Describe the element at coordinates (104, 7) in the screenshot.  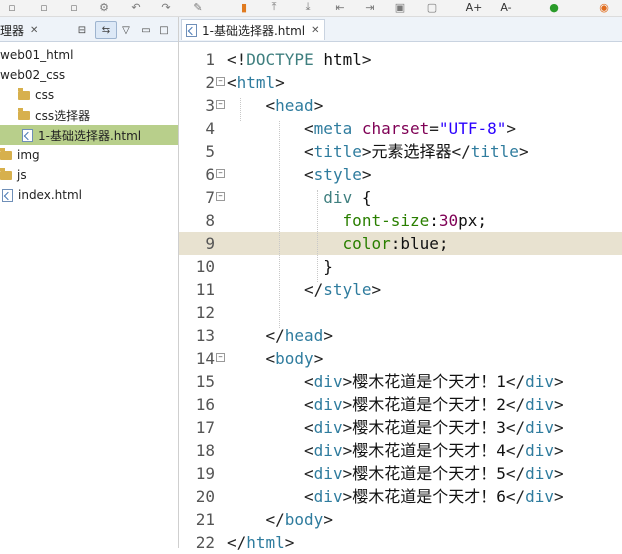
I see `undo-icon: ⚙` at that location.